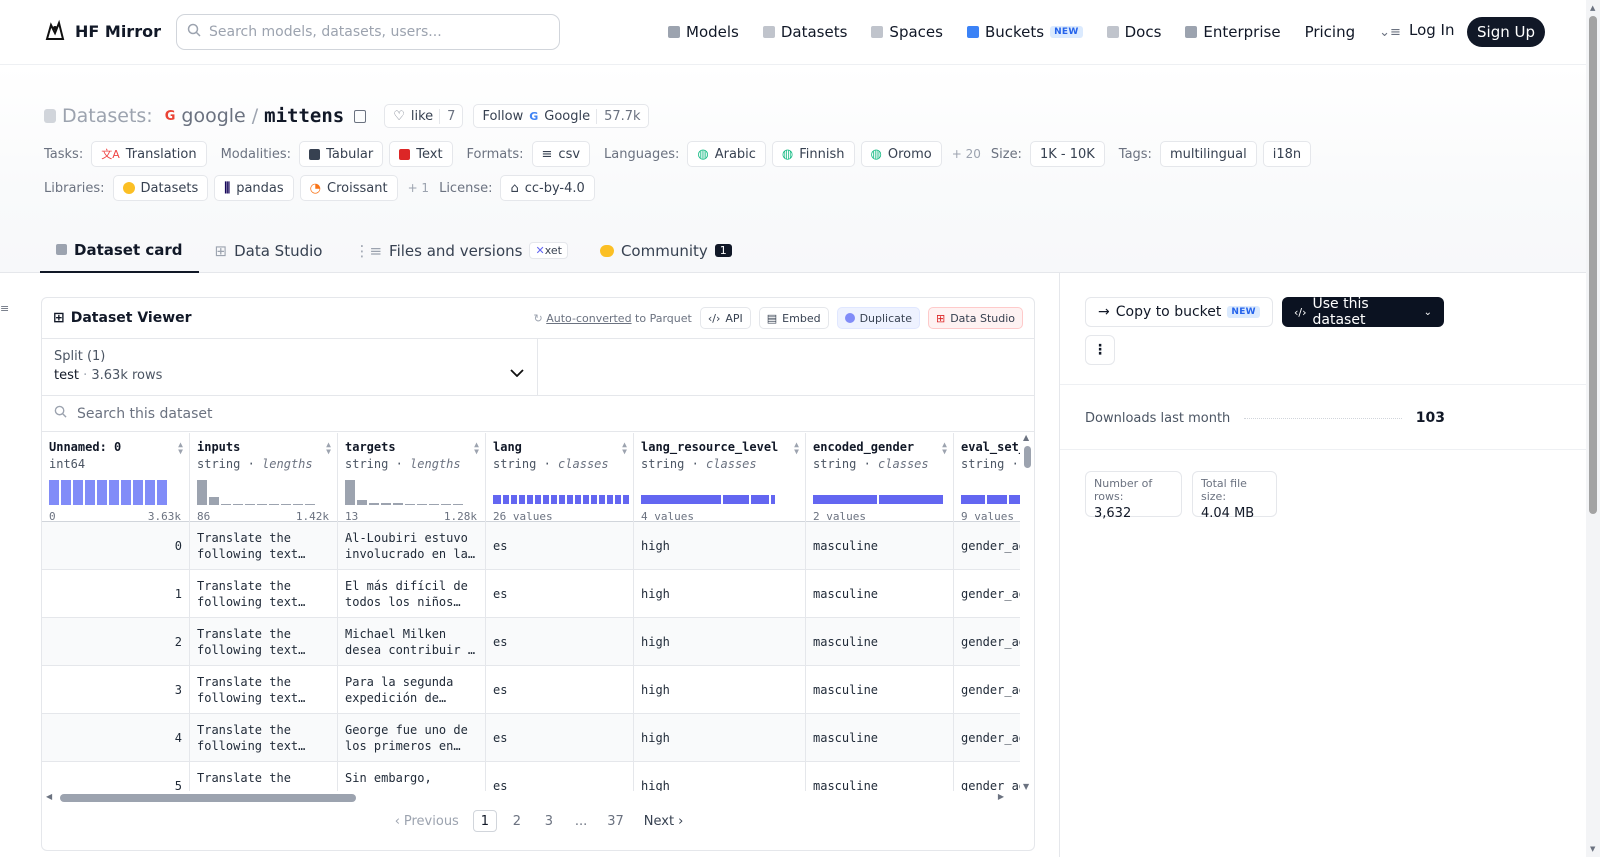  Describe the element at coordinates (666, 250) in the screenshot. I see `tab-community: Community 1` at that location.